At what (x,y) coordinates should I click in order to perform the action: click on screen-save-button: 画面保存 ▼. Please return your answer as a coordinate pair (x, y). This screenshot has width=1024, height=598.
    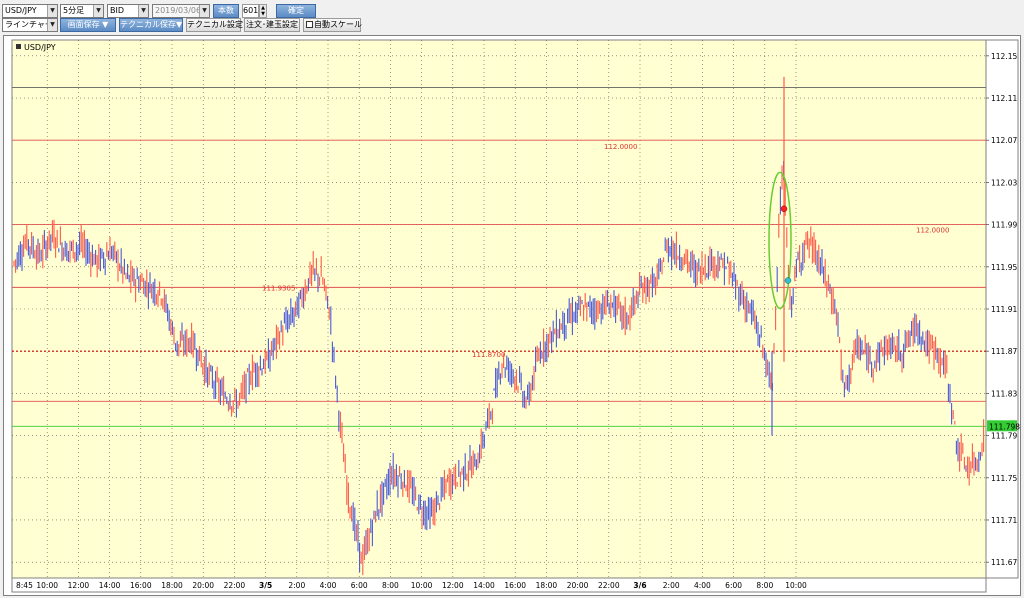
    Looking at the image, I should click on (88, 25).